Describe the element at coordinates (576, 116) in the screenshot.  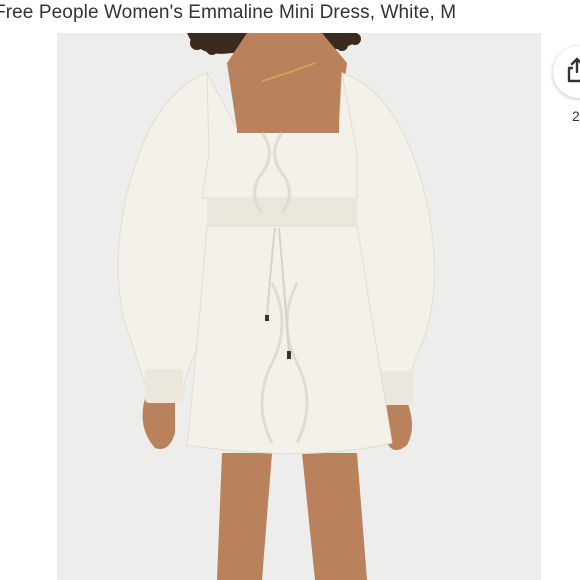
I see `share-count: 2` at that location.